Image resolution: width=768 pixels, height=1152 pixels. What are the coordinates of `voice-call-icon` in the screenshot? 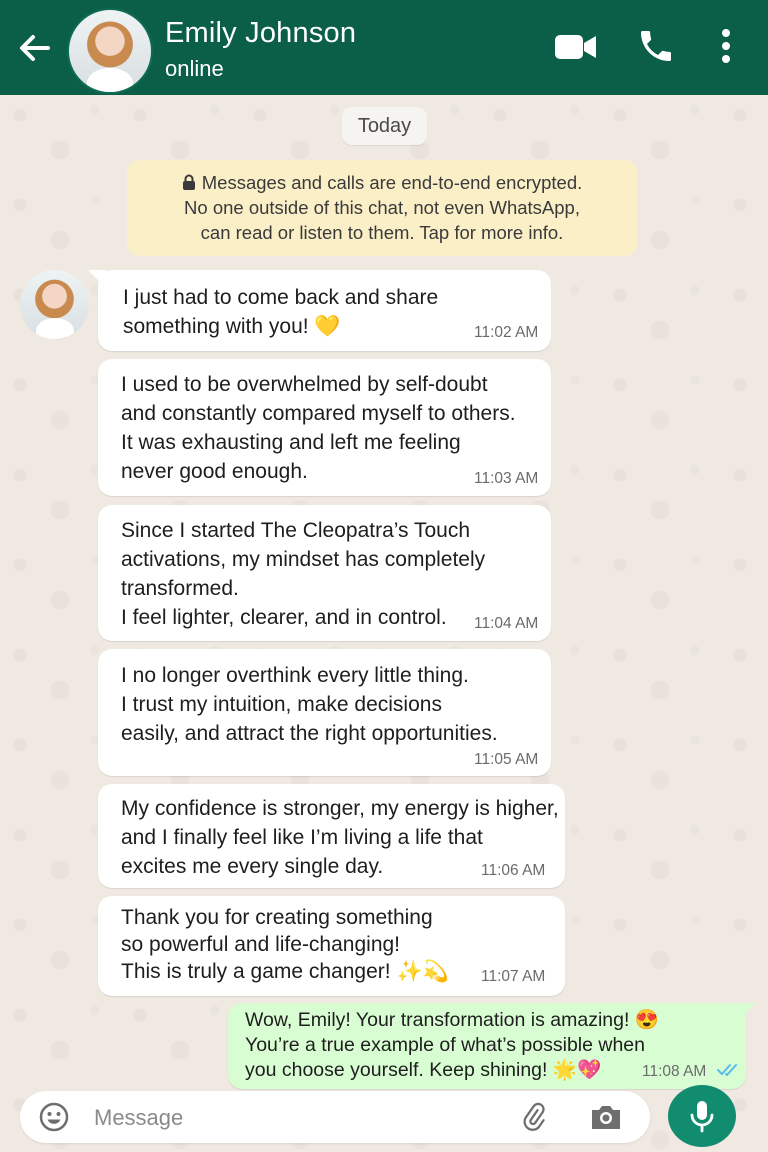 It's located at (656, 46).